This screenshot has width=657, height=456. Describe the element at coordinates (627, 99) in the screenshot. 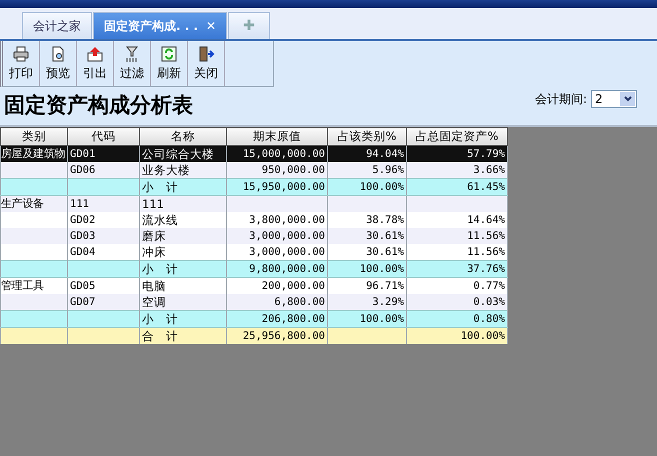

I see `dropdown-icon` at that location.